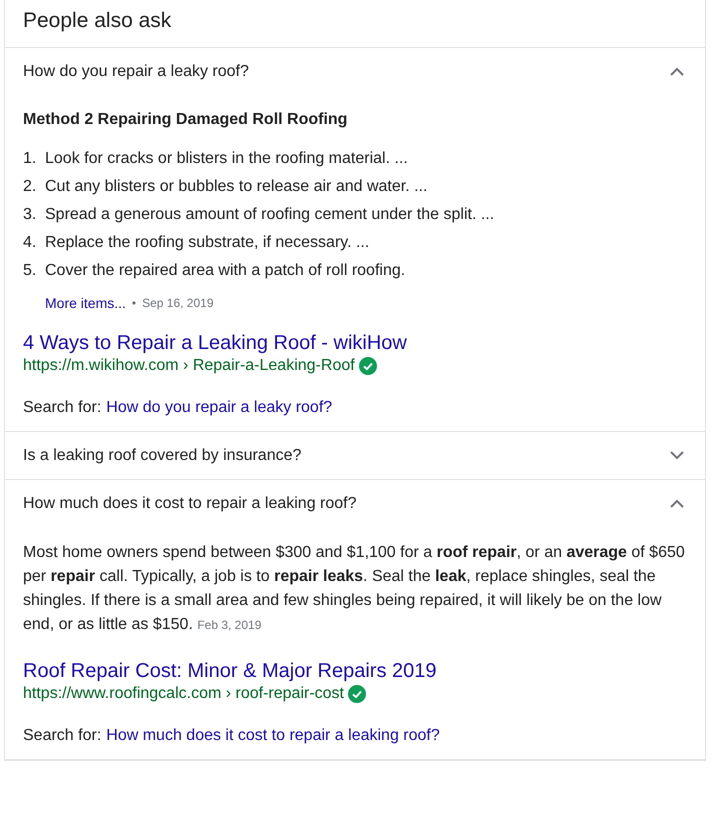  Describe the element at coordinates (215, 343) in the screenshot. I see `result-title-link: 4 Ways to Repair a Leaking Roof - wikiHow` at that location.